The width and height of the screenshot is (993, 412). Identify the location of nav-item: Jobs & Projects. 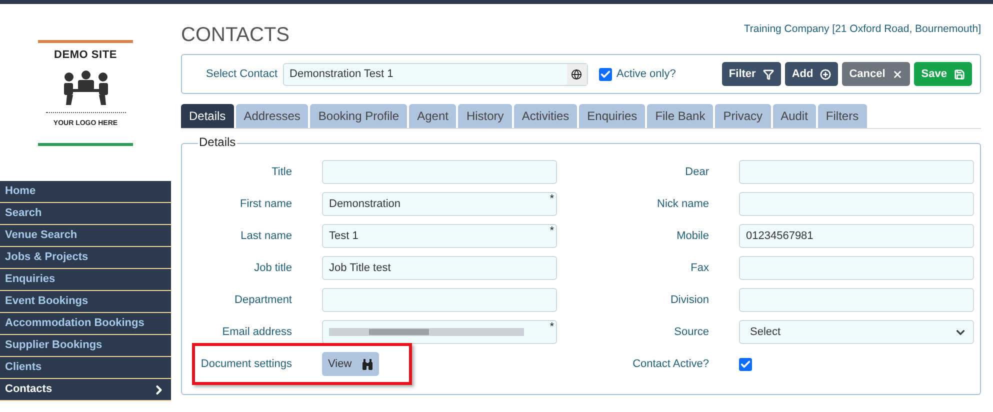
(85, 258).